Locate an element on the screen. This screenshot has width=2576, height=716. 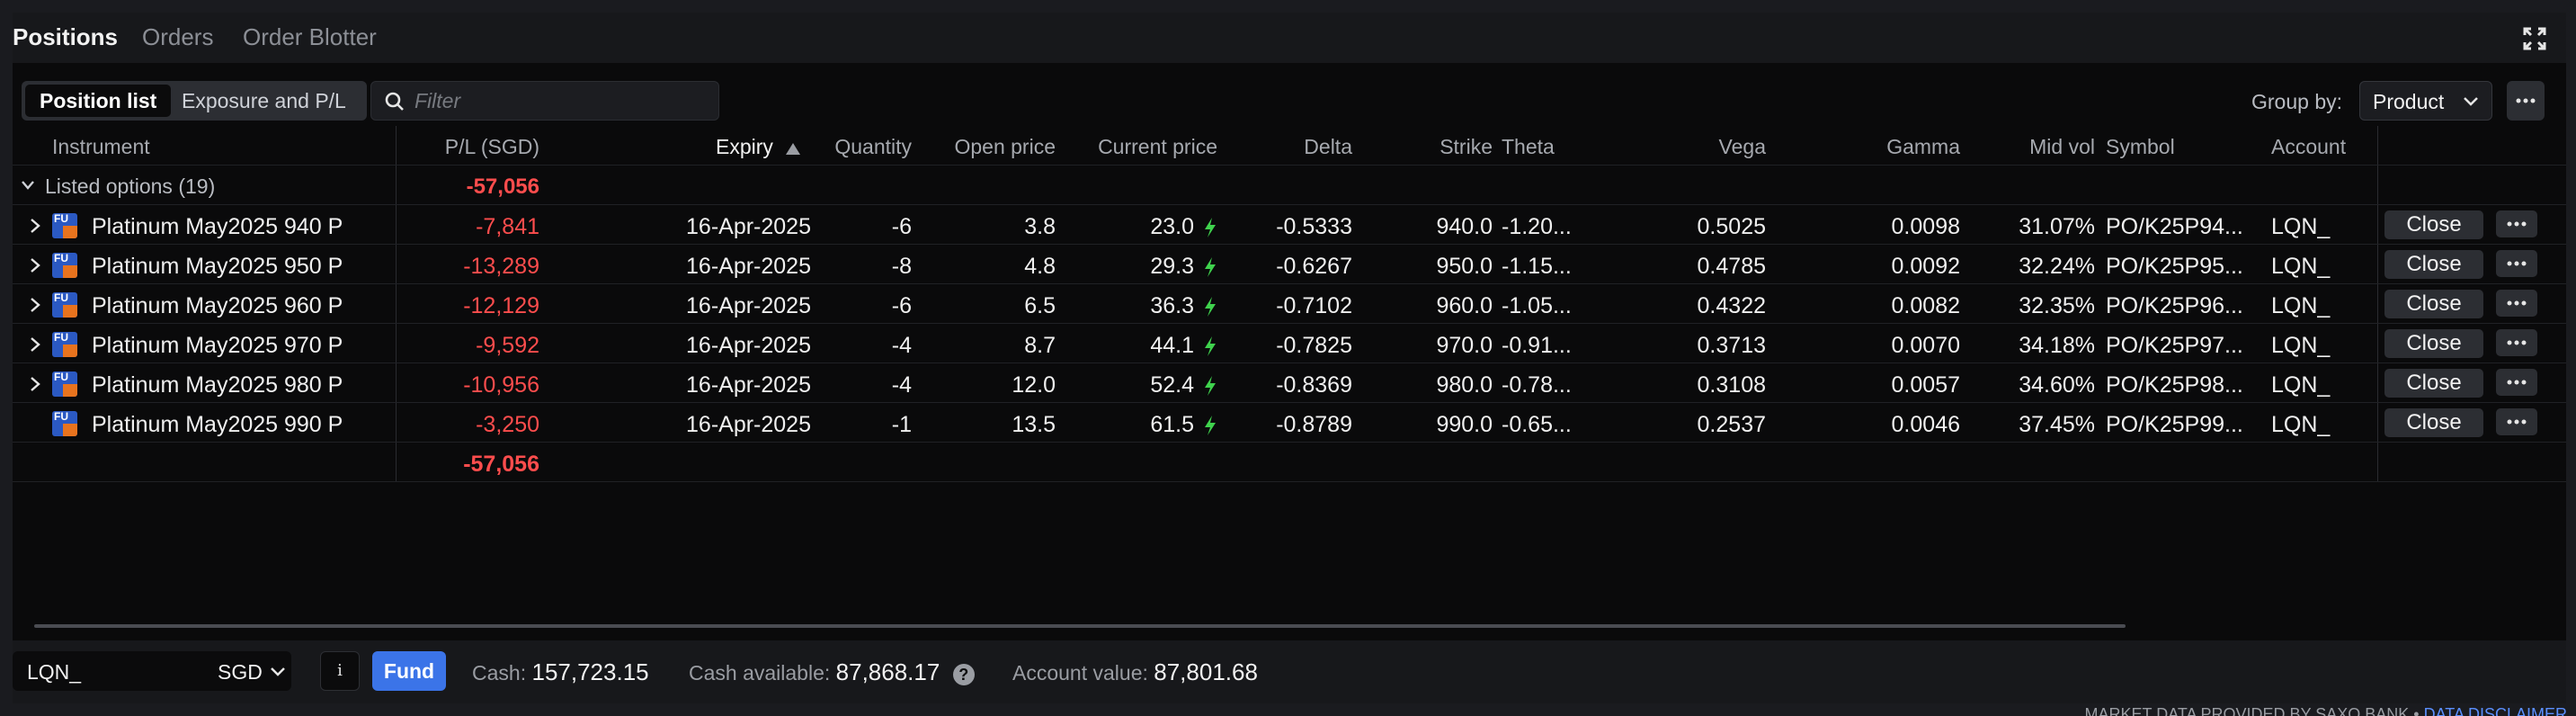
col-strike: Strike is located at coordinates (1427, 147).